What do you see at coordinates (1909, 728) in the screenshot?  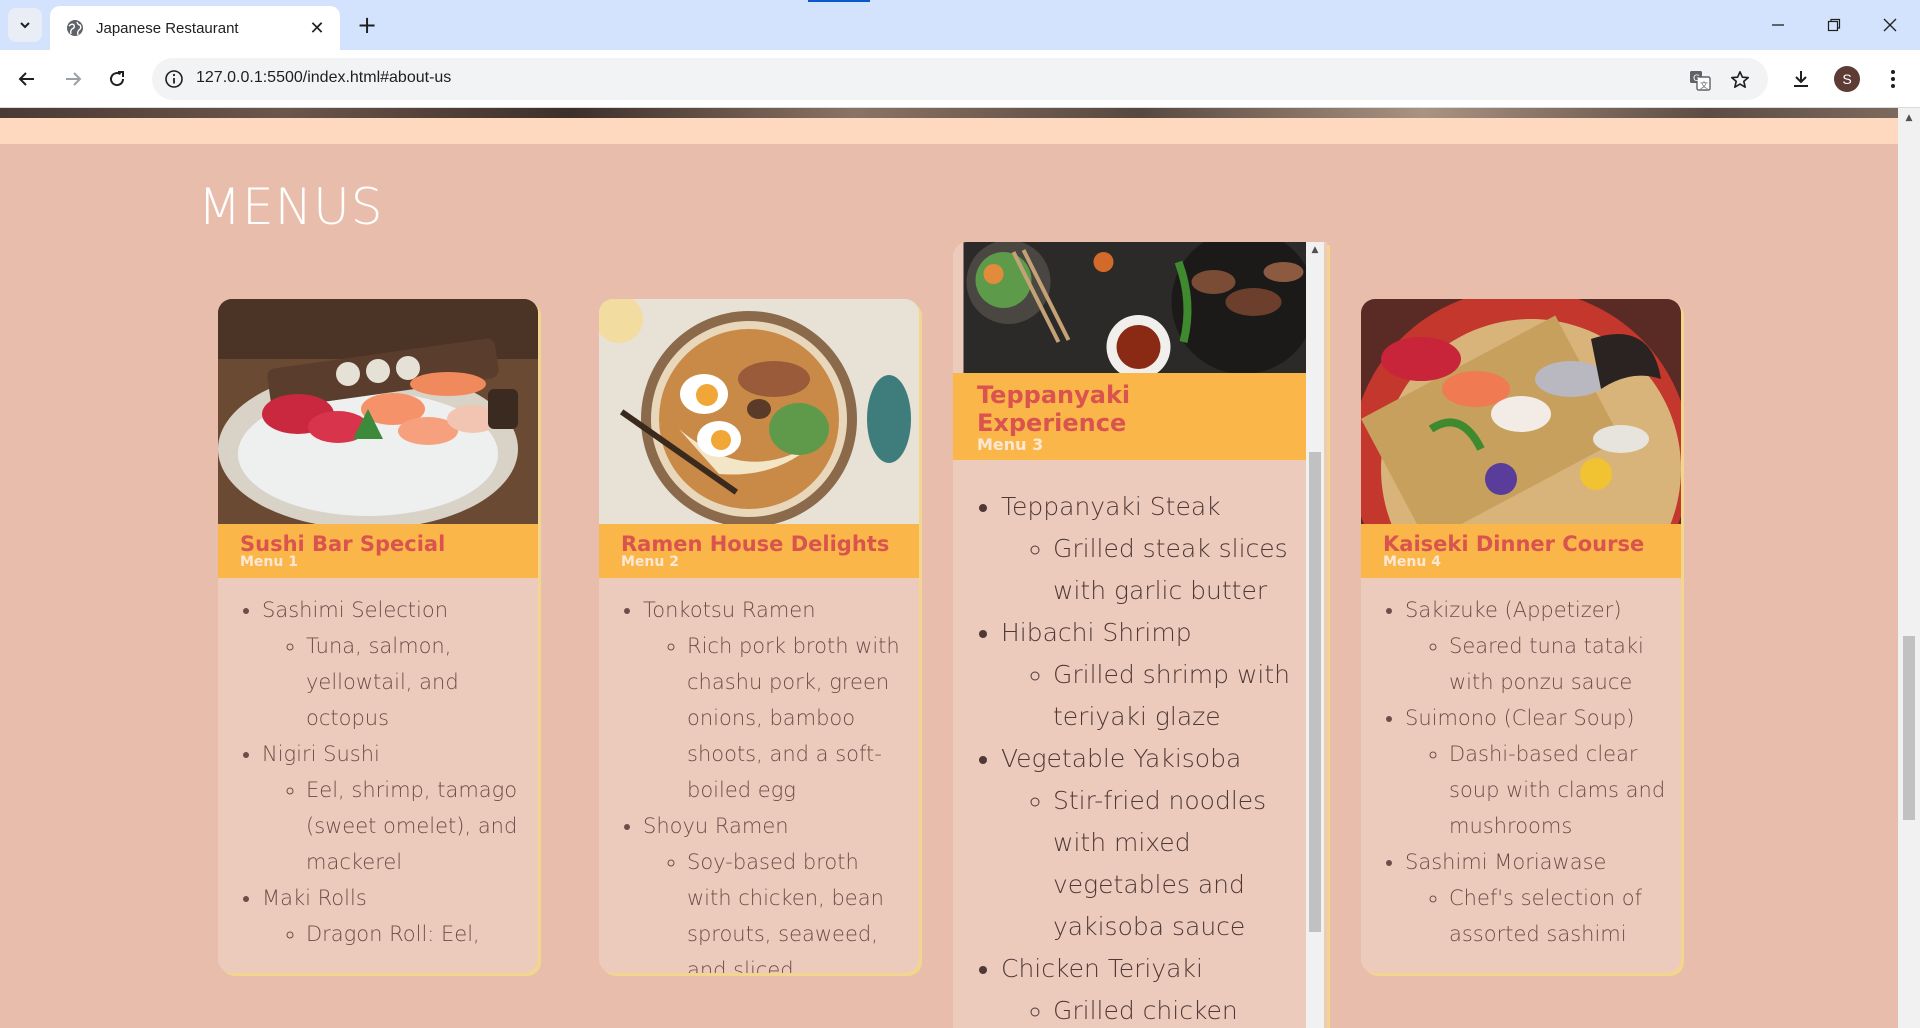 I see `page-scroll-thumb` at bounding box center [1909, 728].